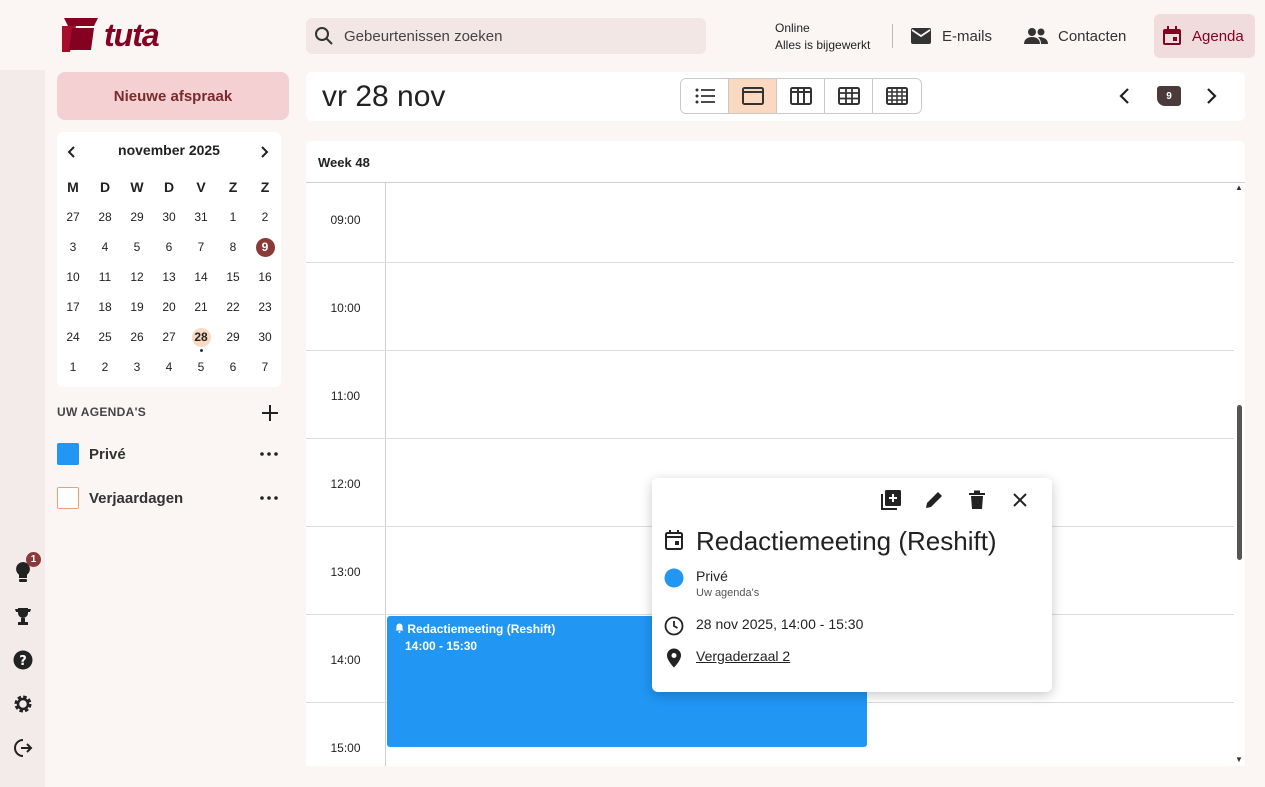  I want to click on next-day-button, so click(1212, 96).